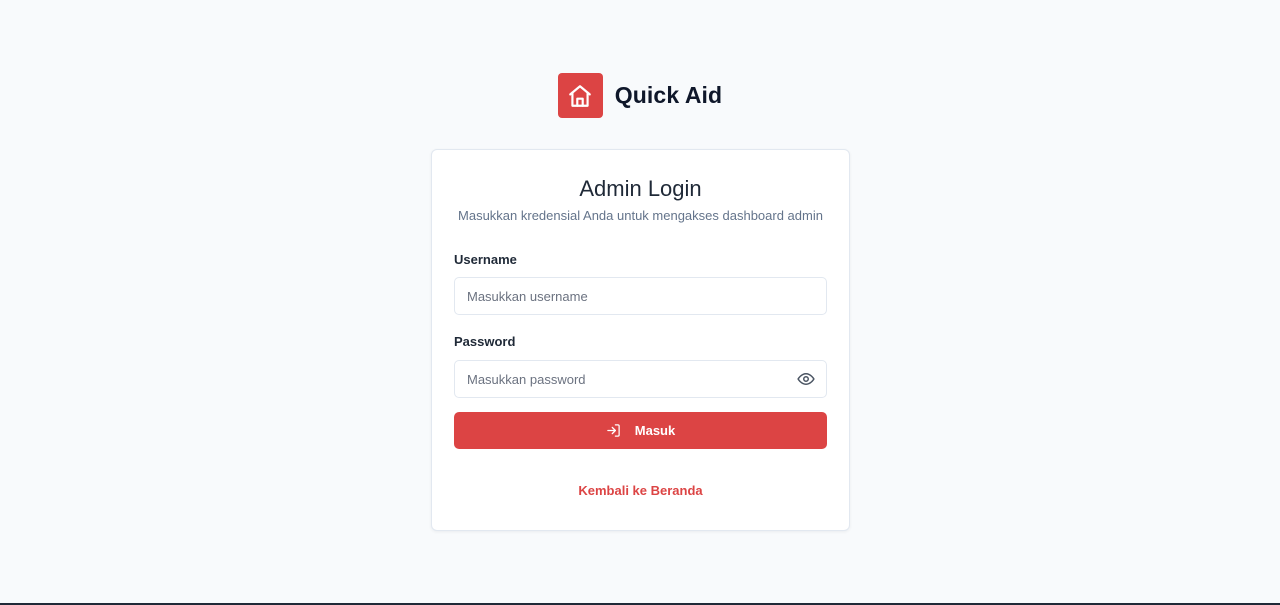  I want to click on login-submit-label: Masuk, so click(655, 430).